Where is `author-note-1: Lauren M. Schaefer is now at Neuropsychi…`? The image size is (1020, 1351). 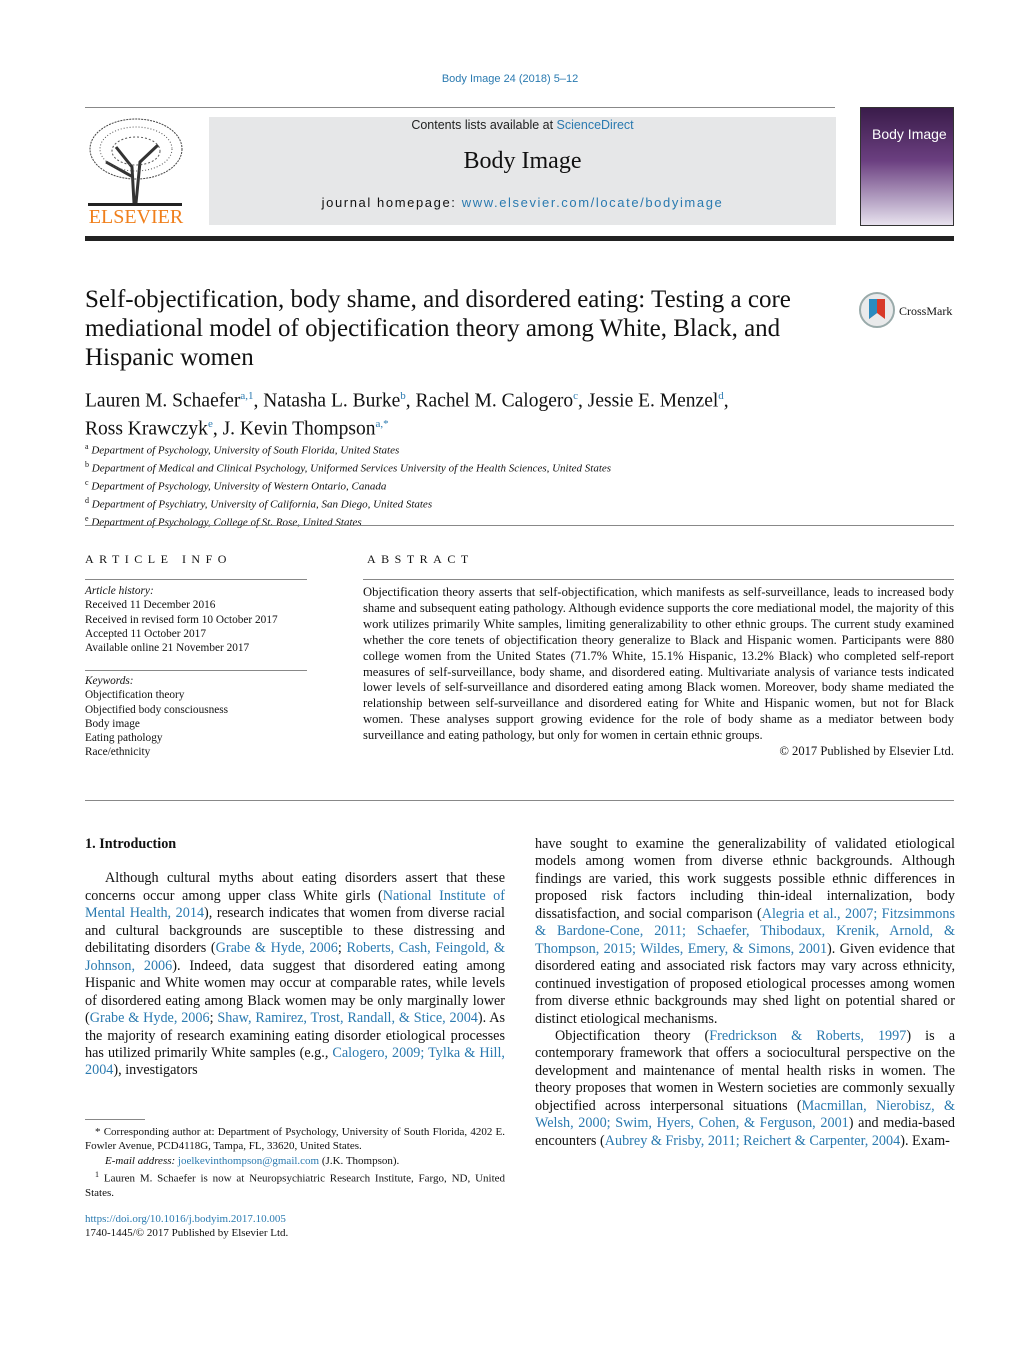
author-note-1: Lauren M. Schaefer is now at Neuropsychi… is located at coordinates (295, 1185).